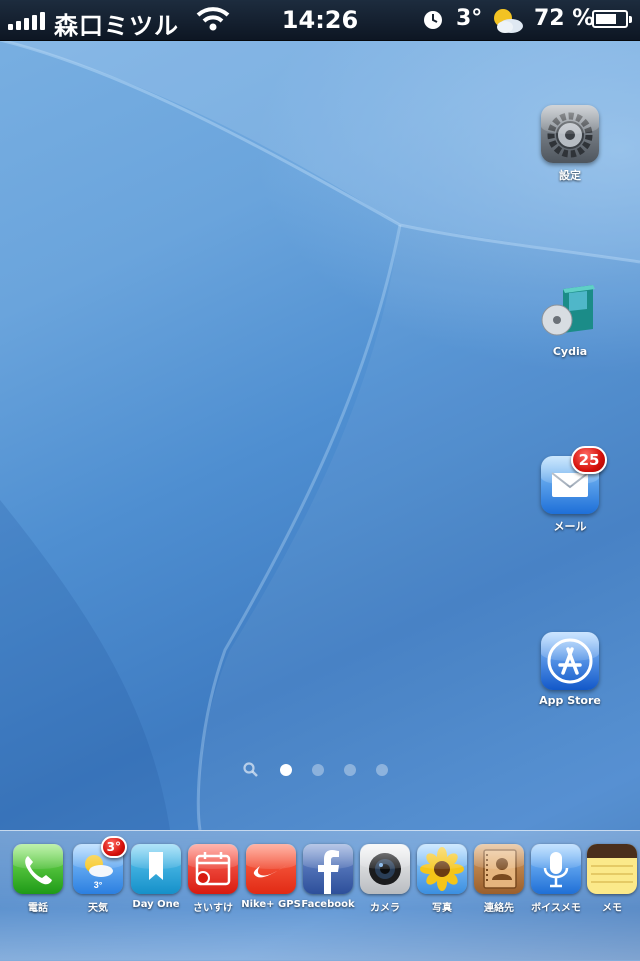  What do you see at coordinates (570, 661) in the screenshot?
I see `app-store-icon` at bounding box center [570, 661].